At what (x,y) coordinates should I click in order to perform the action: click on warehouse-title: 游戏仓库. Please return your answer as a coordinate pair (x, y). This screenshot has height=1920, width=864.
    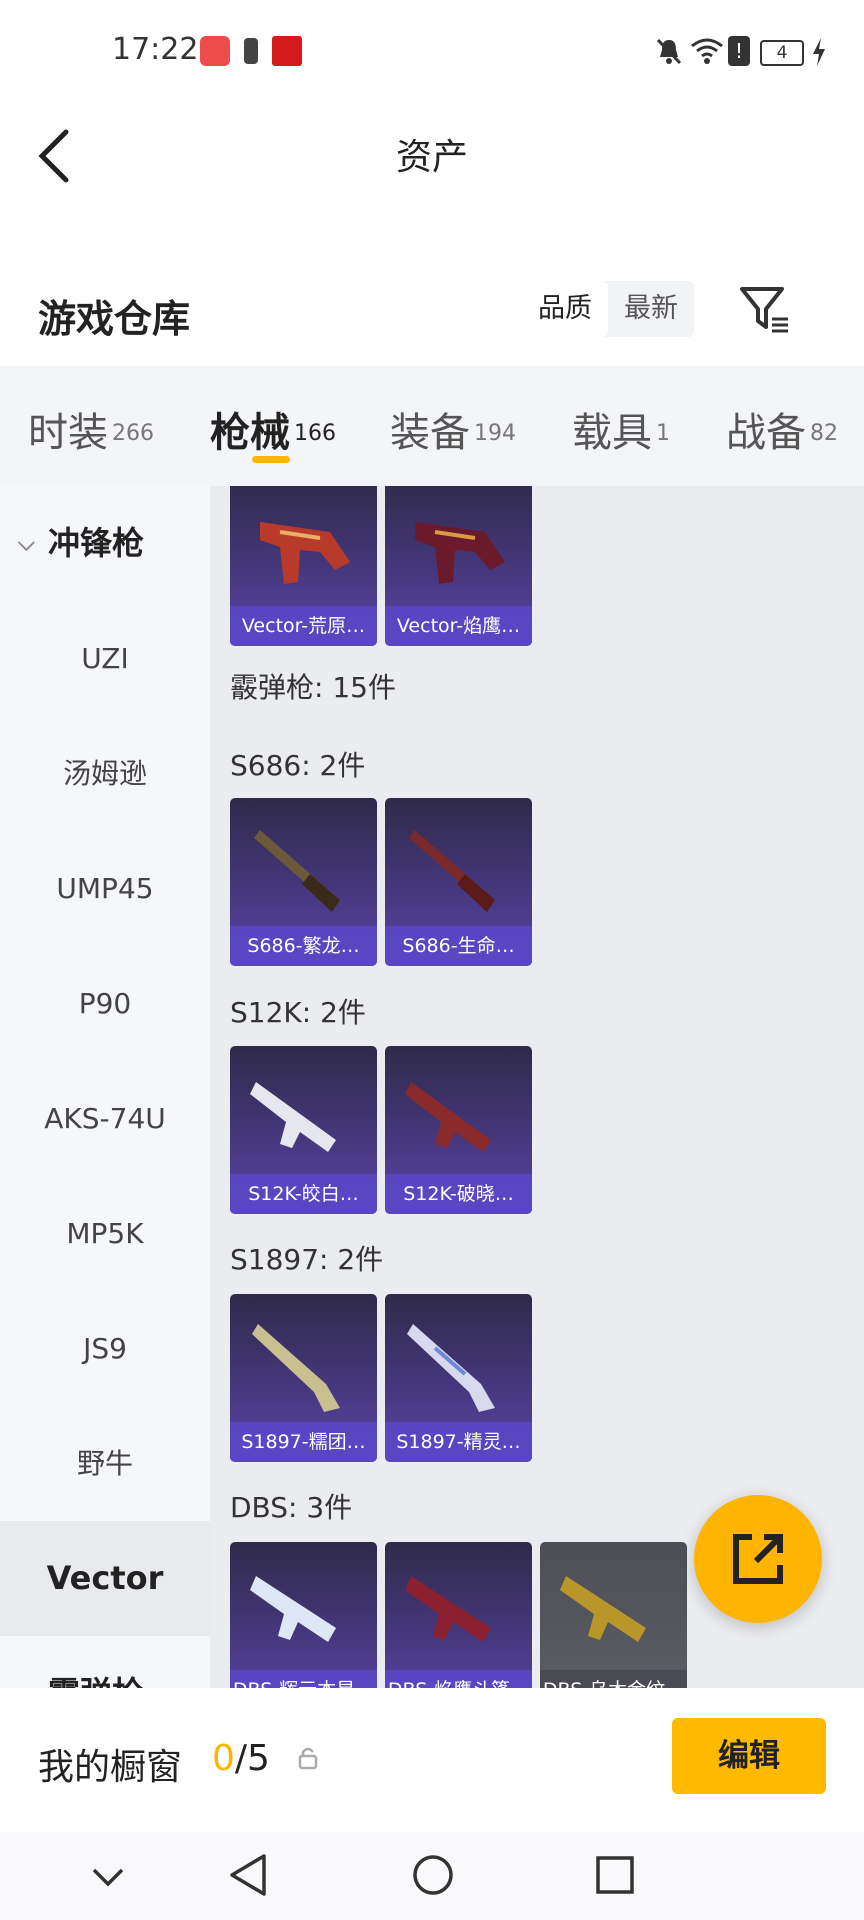
    Looking at the image, I should click on (114, 319).